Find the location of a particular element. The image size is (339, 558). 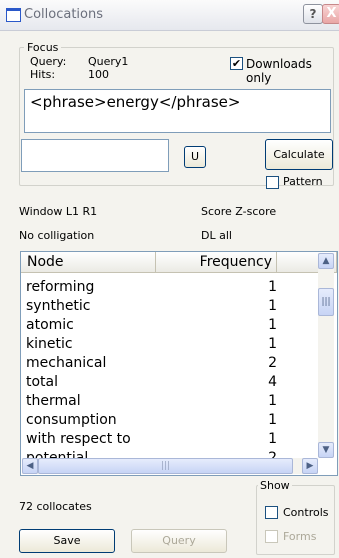

table-row: atomic 1 is located at coordinates (171, 325).